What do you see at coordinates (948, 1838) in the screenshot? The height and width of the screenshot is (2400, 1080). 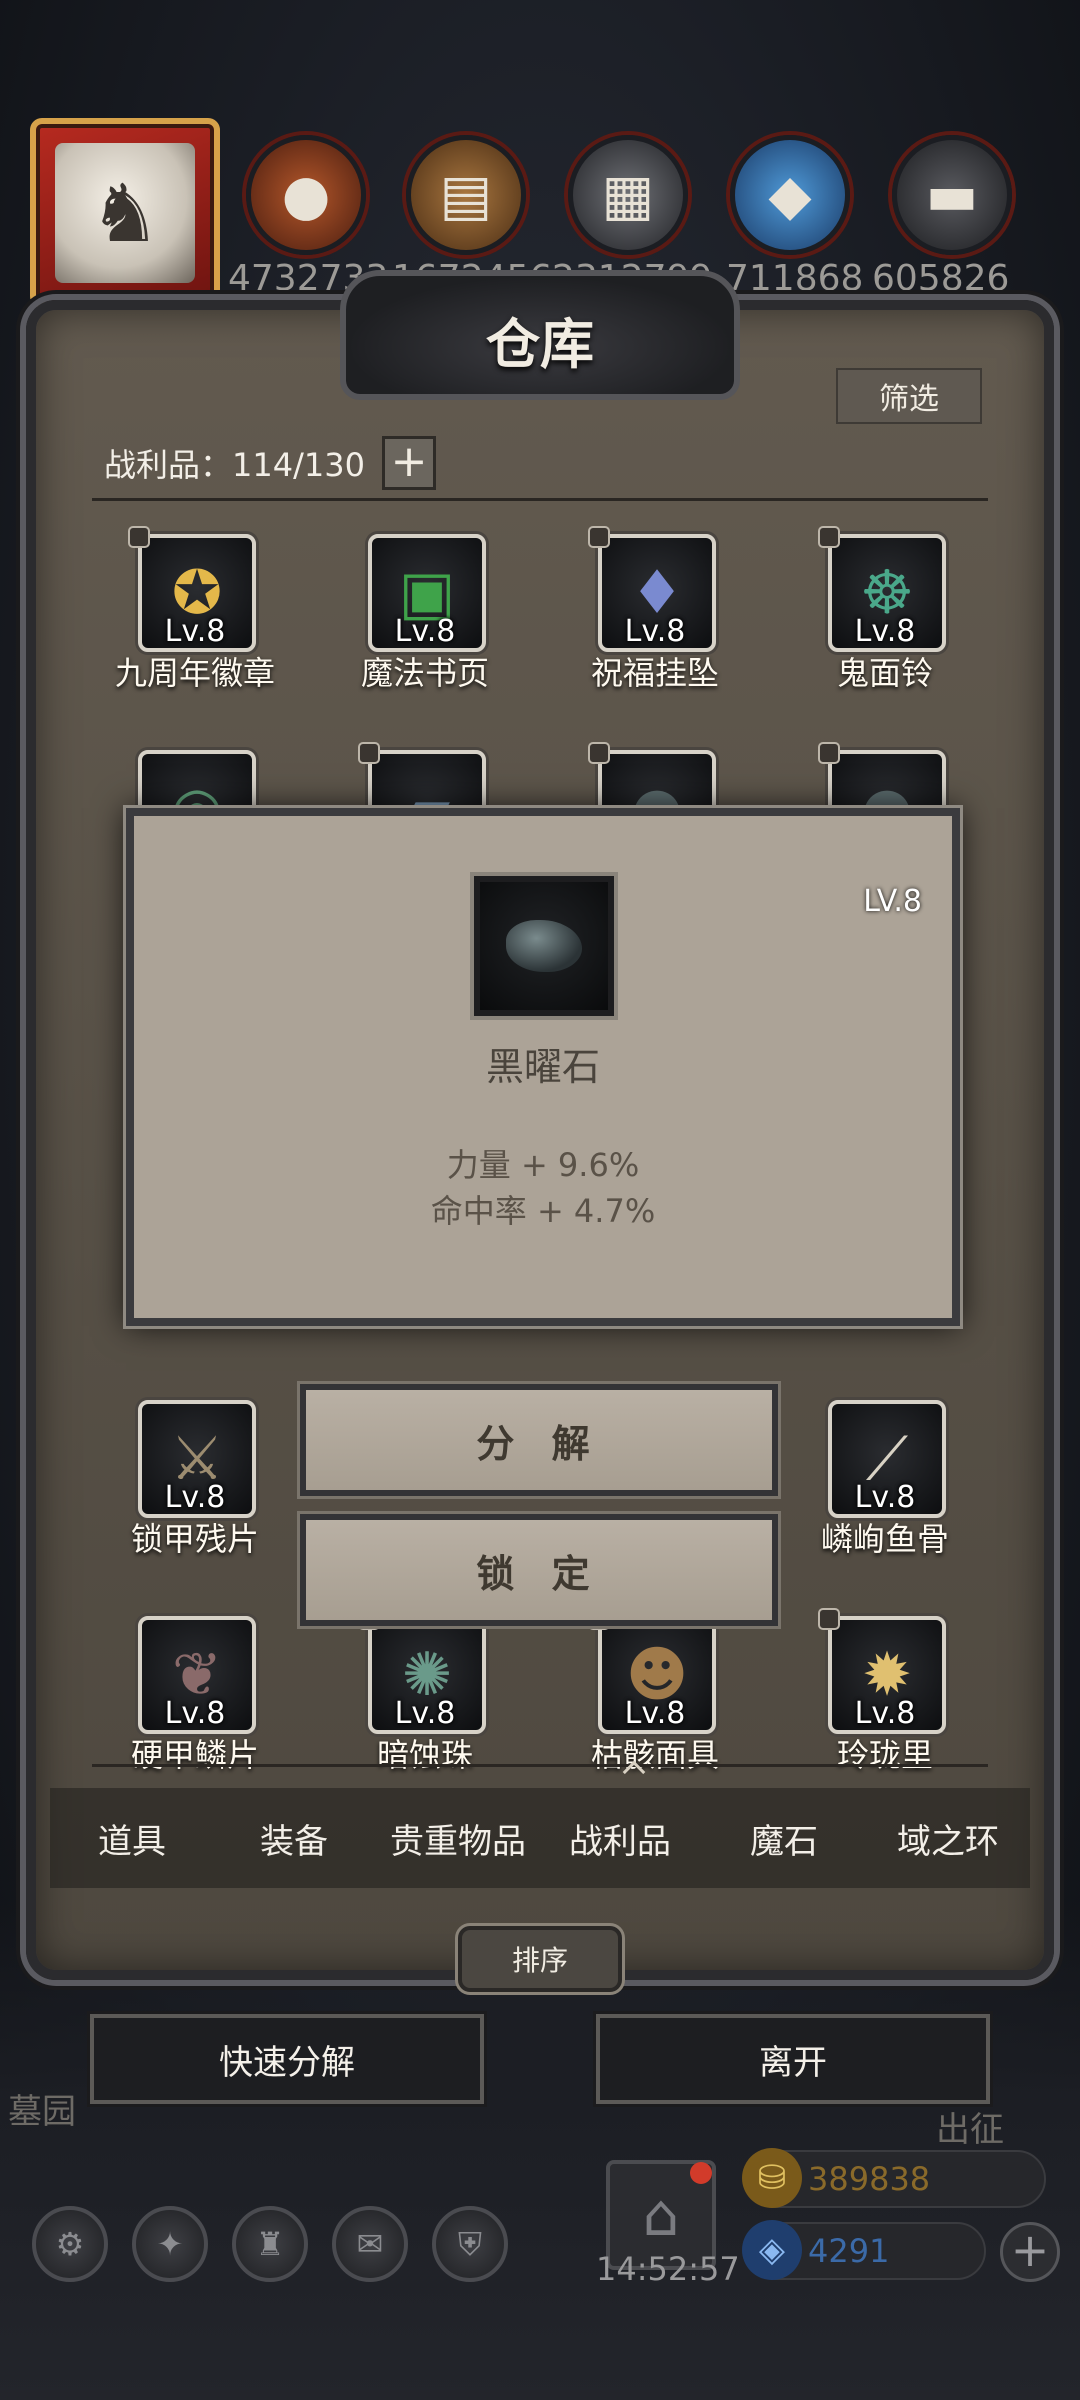 I see `tab-domain-rings: 域之环` at bounding box center [948, 1838].